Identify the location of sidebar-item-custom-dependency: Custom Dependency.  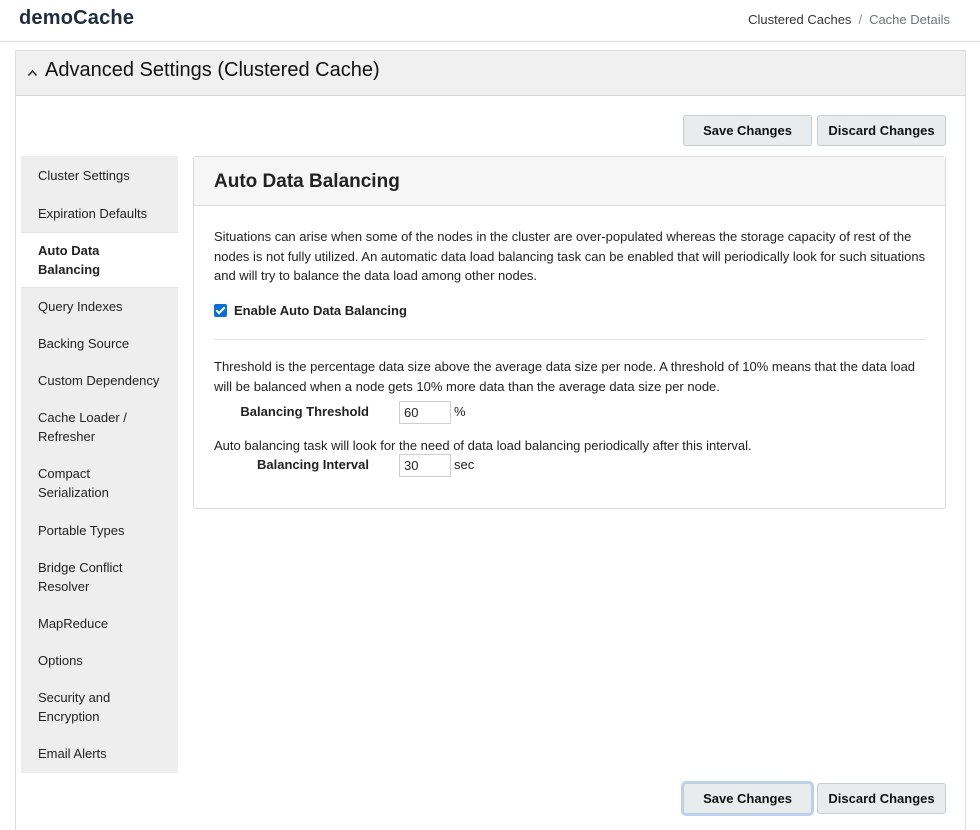
(99, 380).